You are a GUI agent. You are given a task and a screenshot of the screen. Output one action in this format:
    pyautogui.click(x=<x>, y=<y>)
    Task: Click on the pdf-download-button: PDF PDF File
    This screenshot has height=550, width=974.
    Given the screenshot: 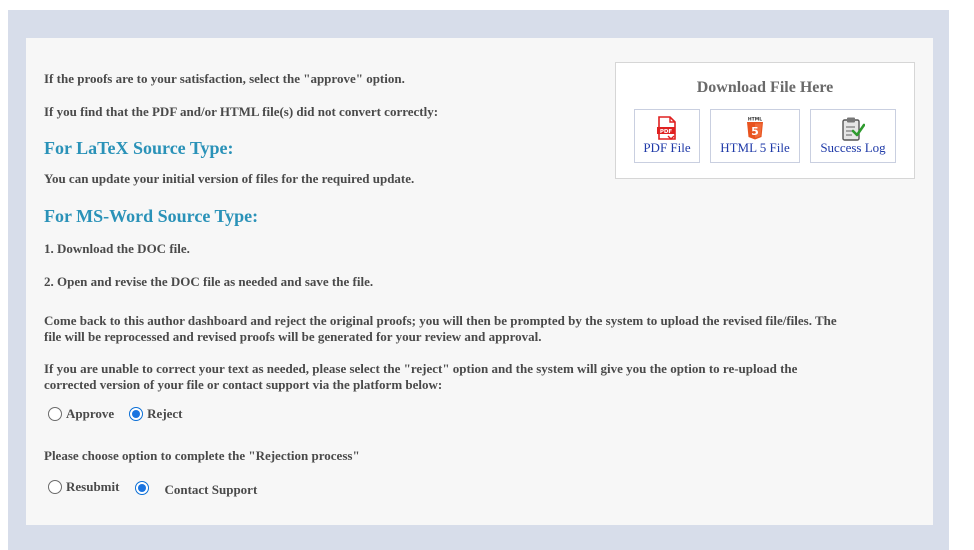 What is the action you would take?
    pyautogui.click(x=667, y=136)
    